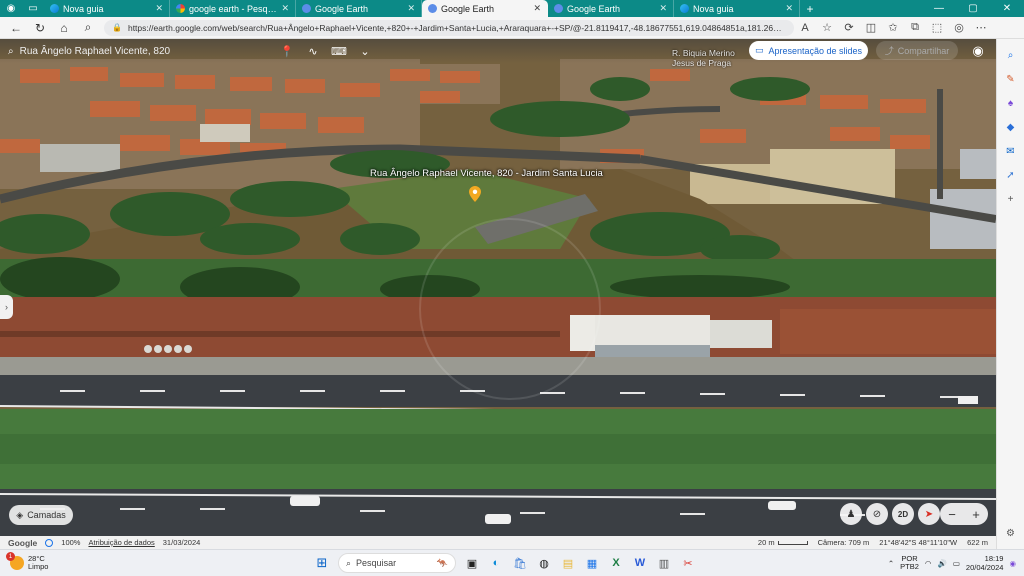 This screenshot has height=576, width=1024. What do you see at coordinates (928, 563) in the screenshot?
I see `wifi-icon: ◠` at bounding box center [928, 563].